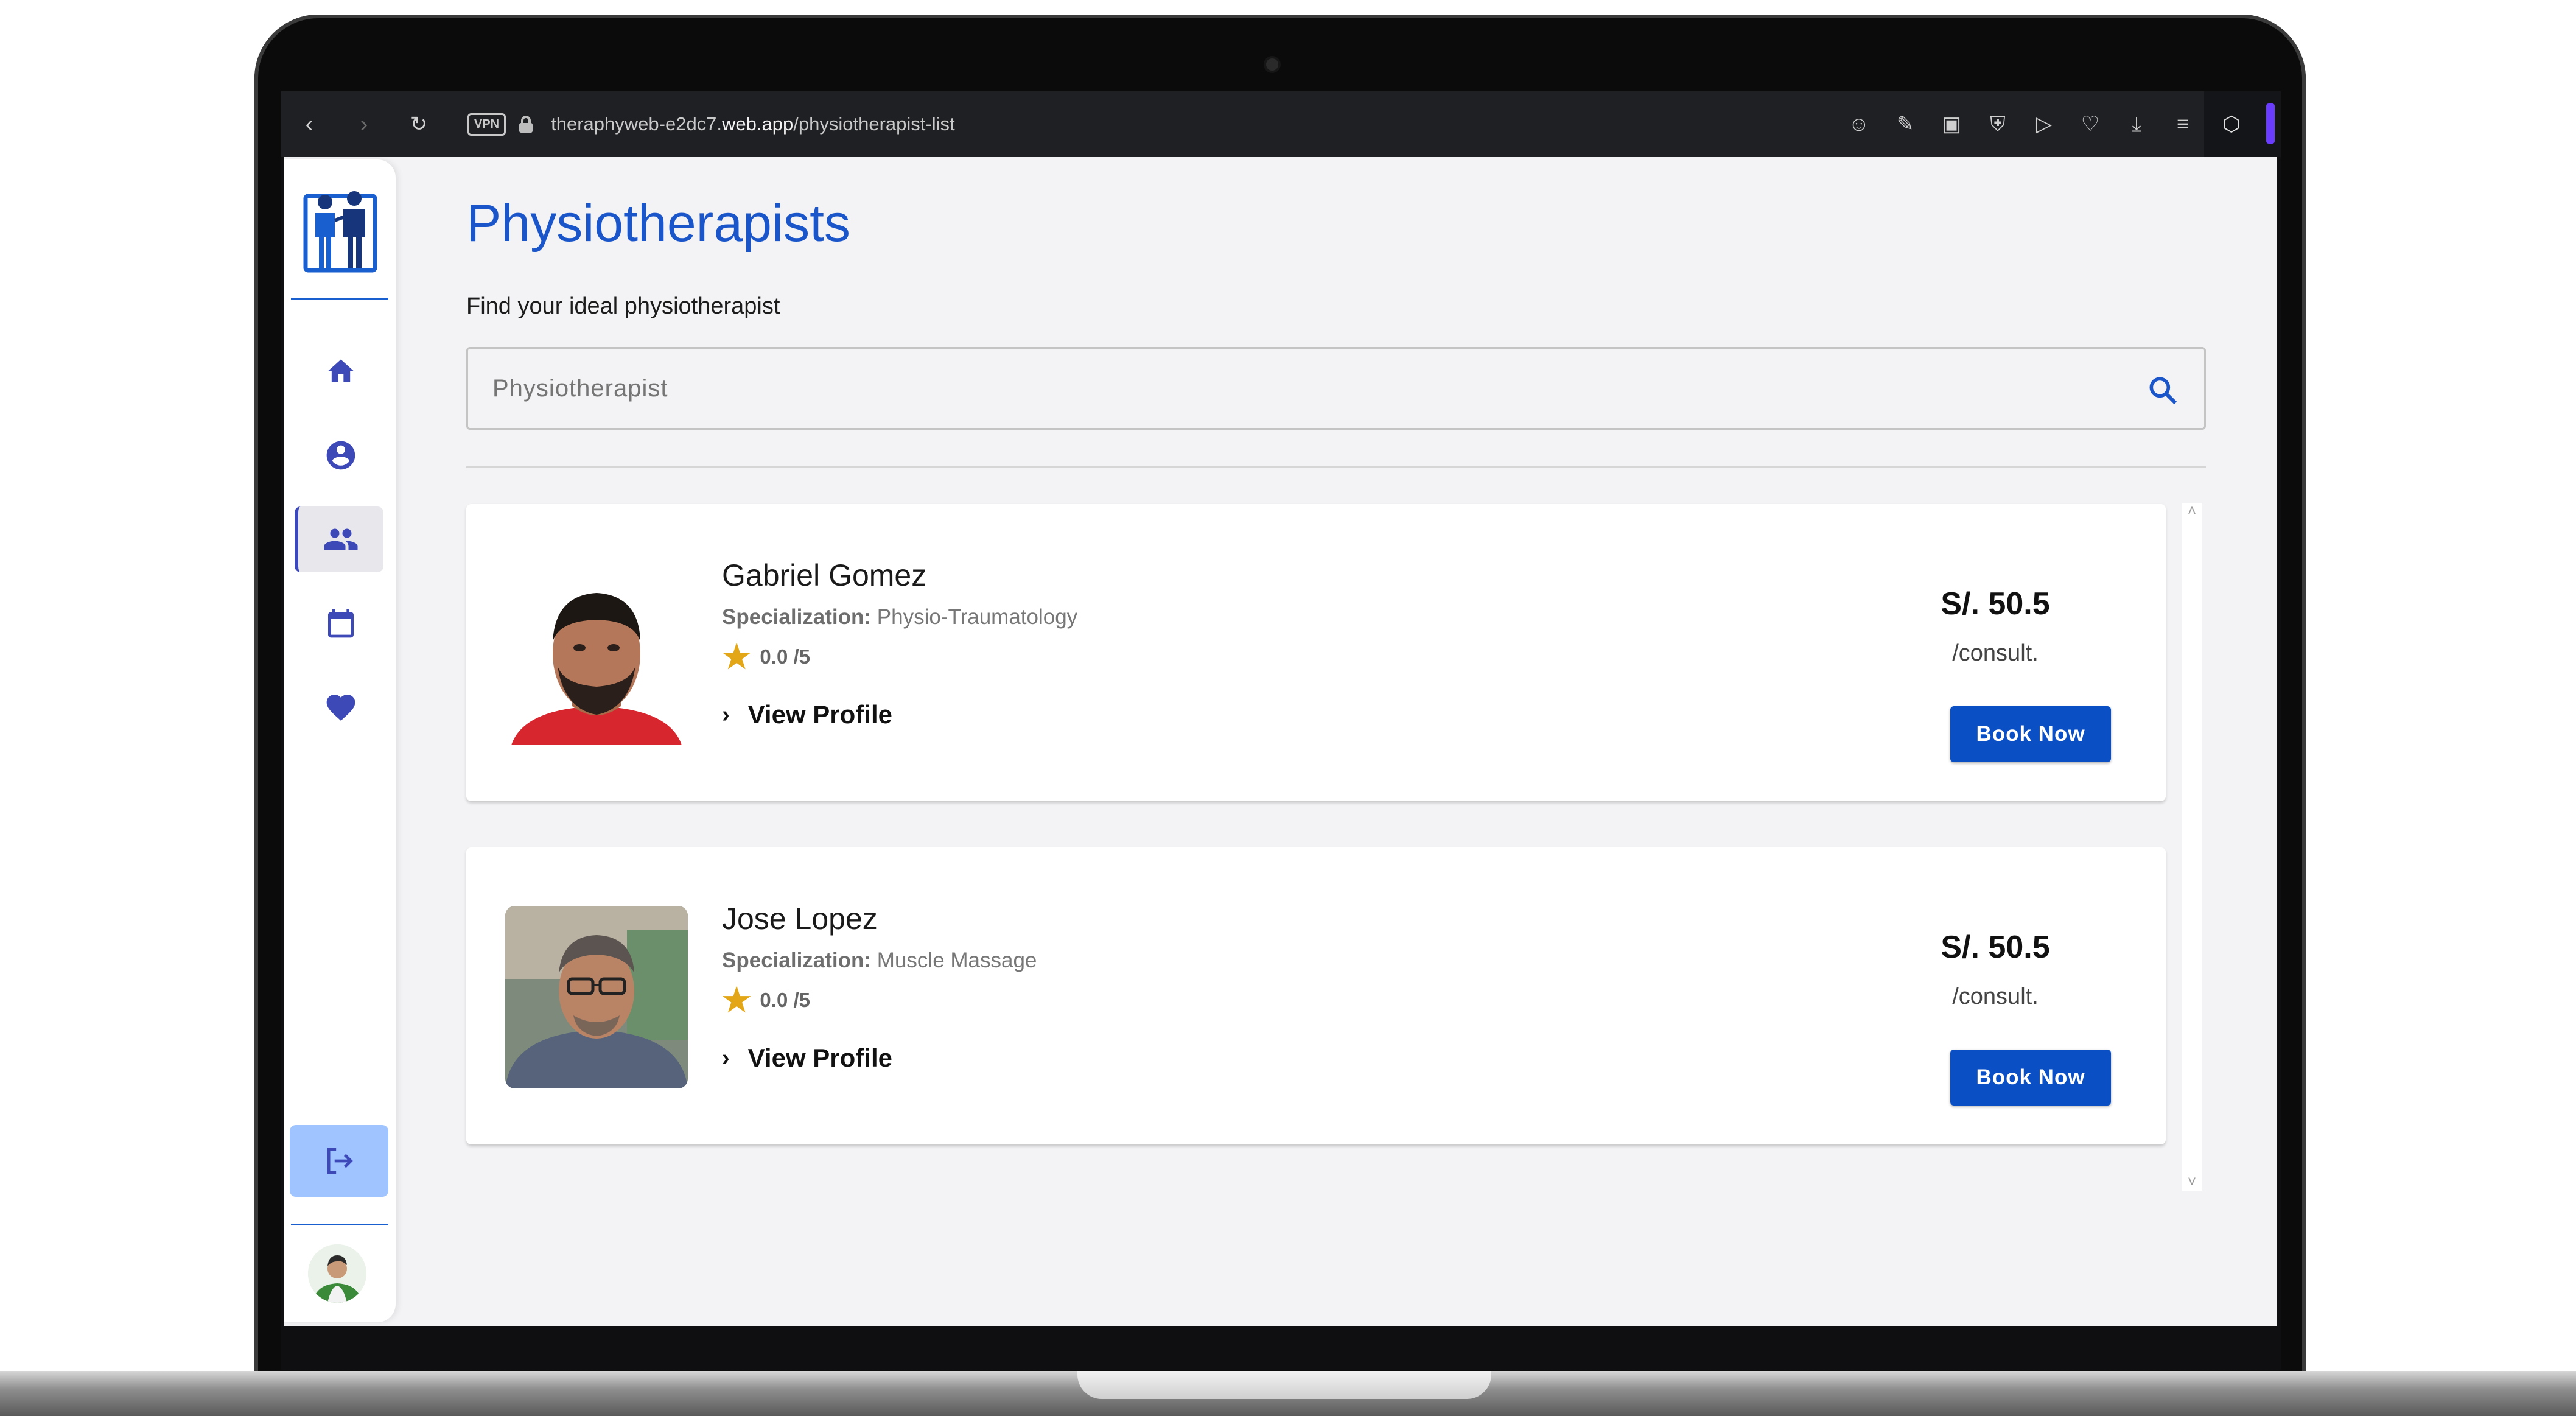 The height and width of the screenshot is (1416, 2576). I want to click on group-icon, so click(341, 539).